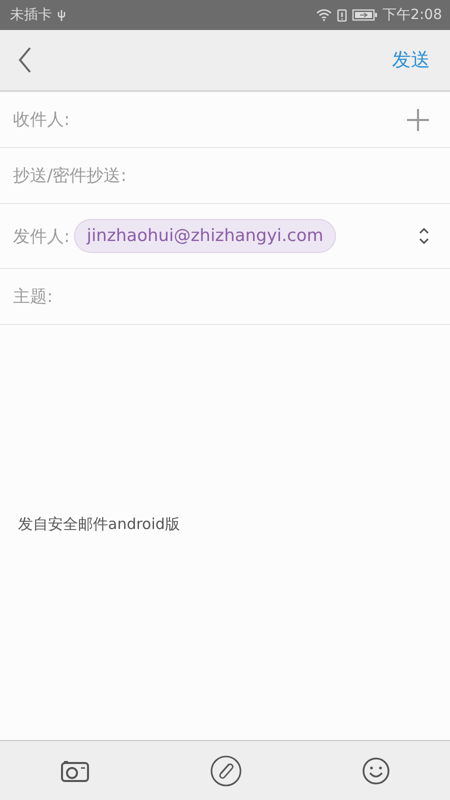  Describe the element at coordinates (31, 15) in the screenshot. I see `carrier-text: 未插卡` at that location.